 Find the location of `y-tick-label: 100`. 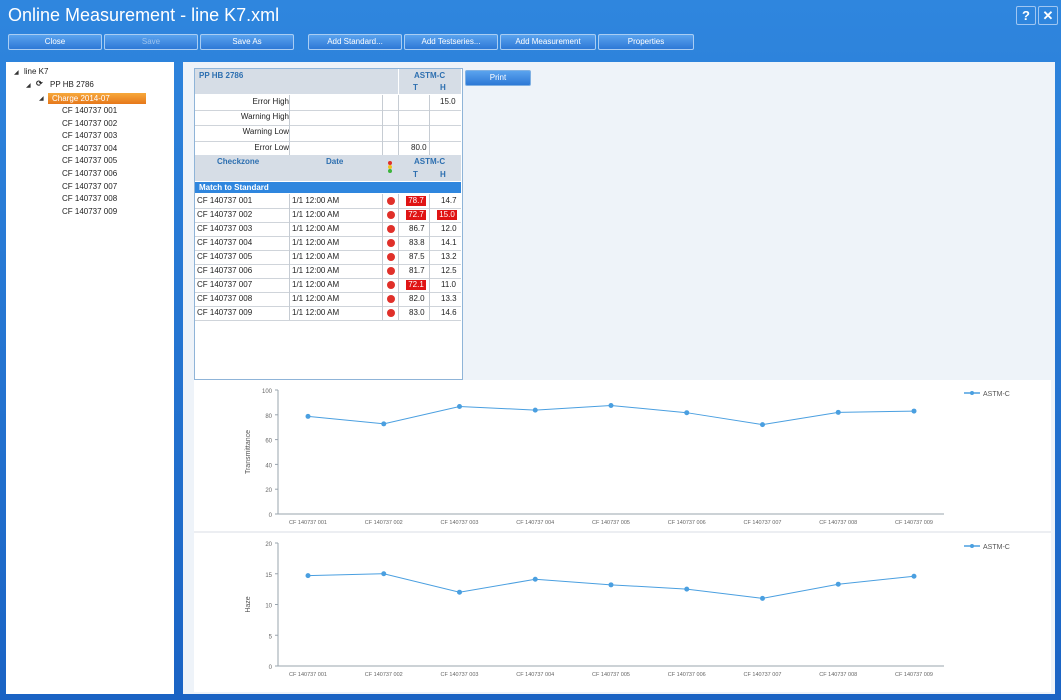

y-tick-label: 100 is located at coordinates (267, 392).